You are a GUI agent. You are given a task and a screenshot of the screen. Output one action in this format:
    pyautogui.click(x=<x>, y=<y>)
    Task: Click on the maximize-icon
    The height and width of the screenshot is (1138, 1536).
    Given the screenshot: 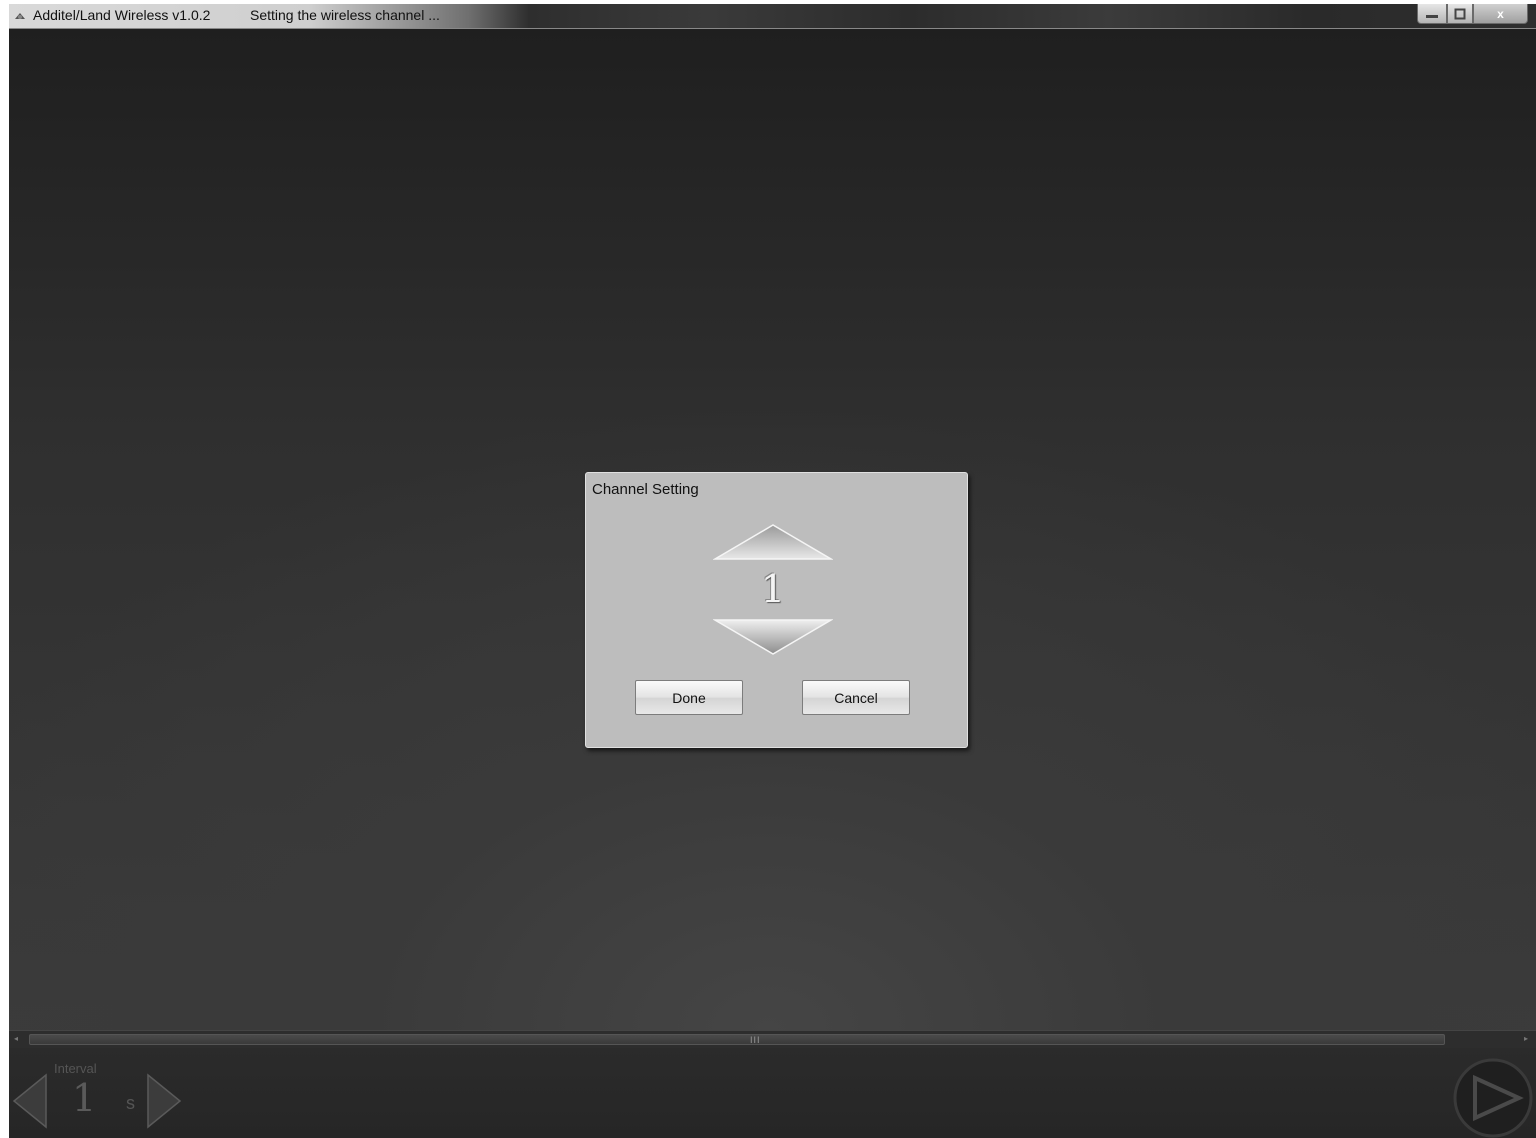 What is the action you would take?
    pyautogui.click(x=1460, y=13)
    